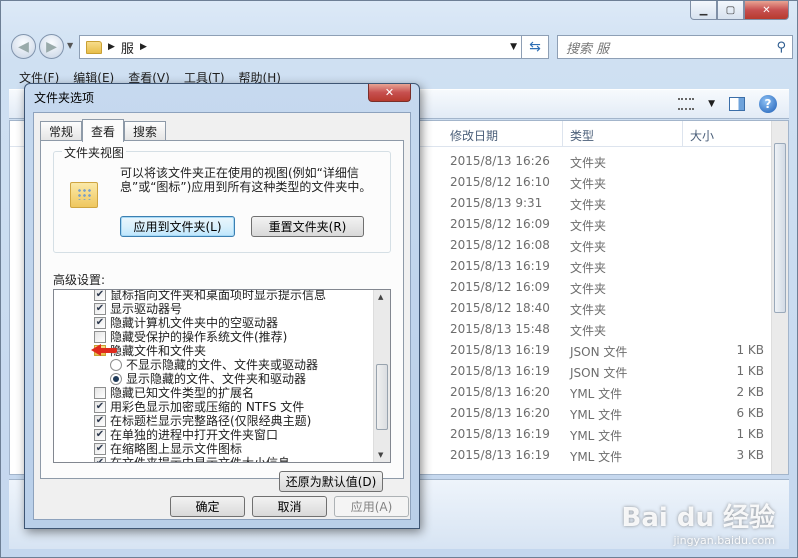 Image resolution: width=798 pixels, height=558 pixels. What do you see at coordinates (711, 104) in the screenshot?
I see `view-options-dropdown-icon: ▼` at bounding box center [711, 104].